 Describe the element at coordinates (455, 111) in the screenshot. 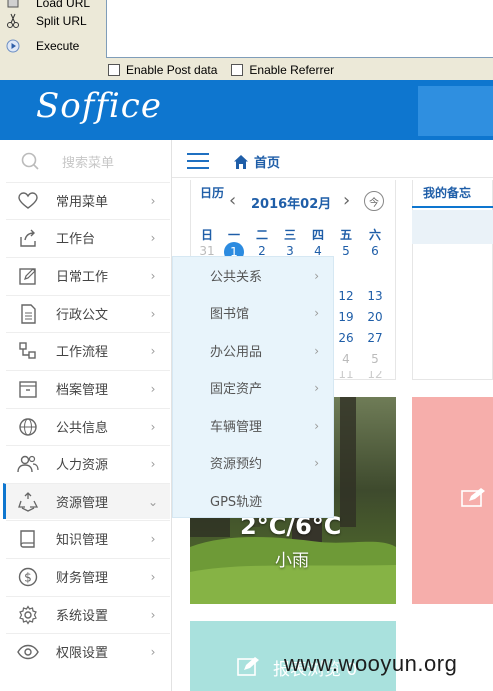

I see `header-user-area` at that location.